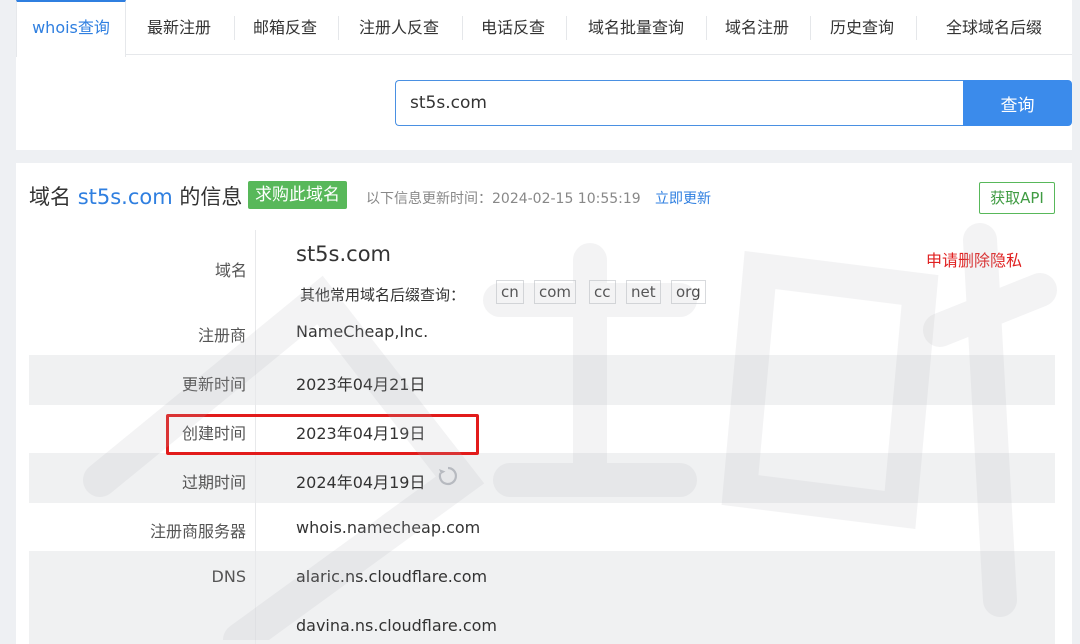 Image resolution: width=1080 pixels, height=644 pixels. I want to click on suffix-org: org, so click(688, 292).